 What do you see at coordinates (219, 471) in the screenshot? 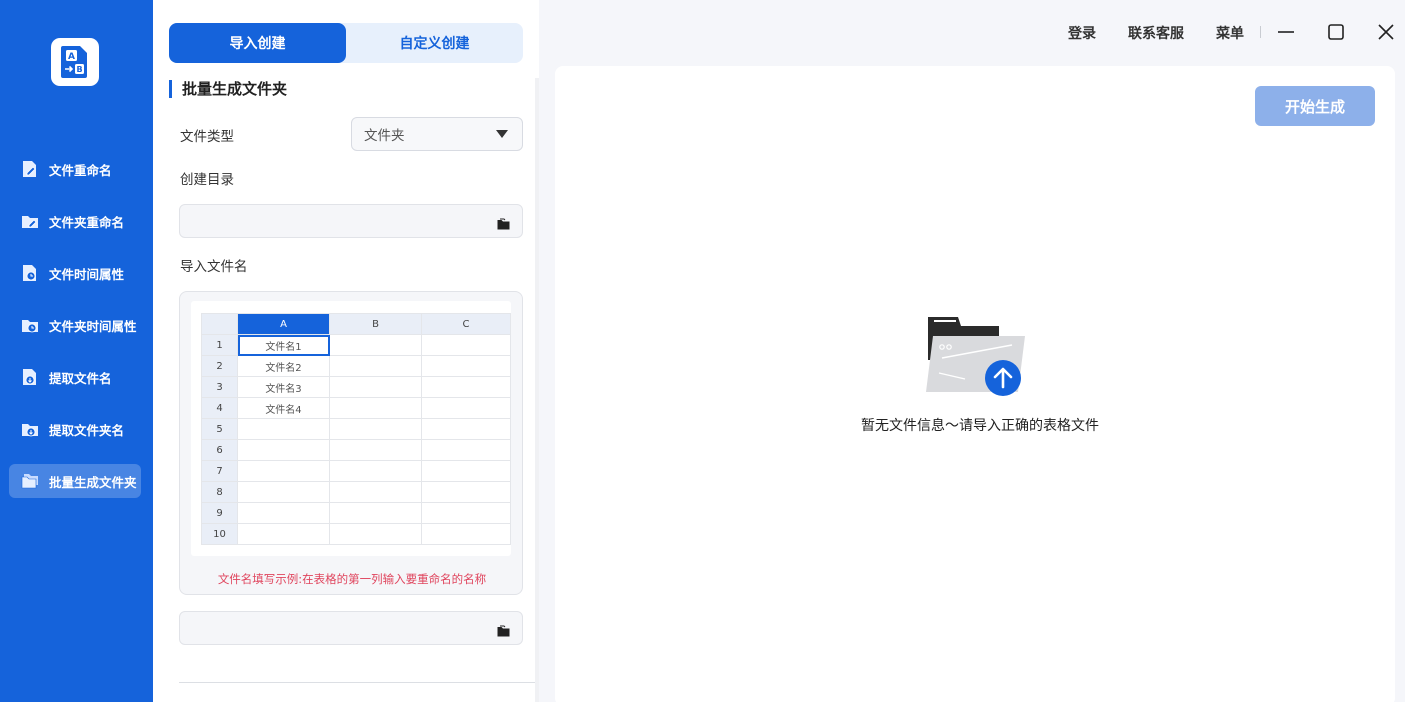
I see `row-header: 7` at bounding box center [219, 471].